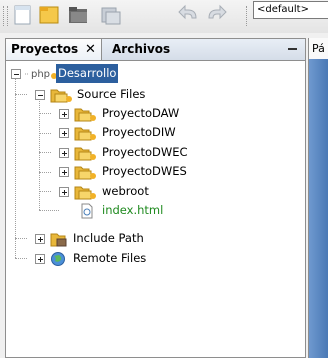  I want to click on close-icon: ✕, so click(90, 49).